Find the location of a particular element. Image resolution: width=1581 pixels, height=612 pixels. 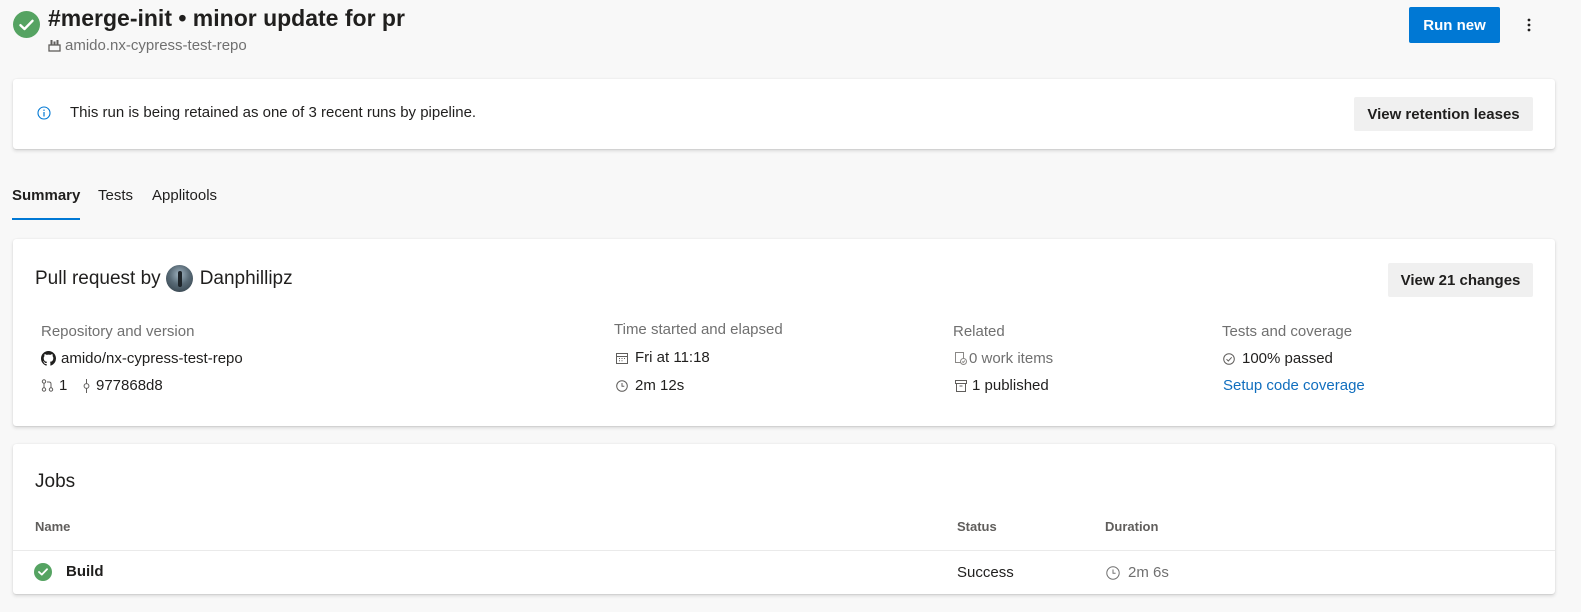

commit-link: 977868d8 is located at coordinates (122, 385).